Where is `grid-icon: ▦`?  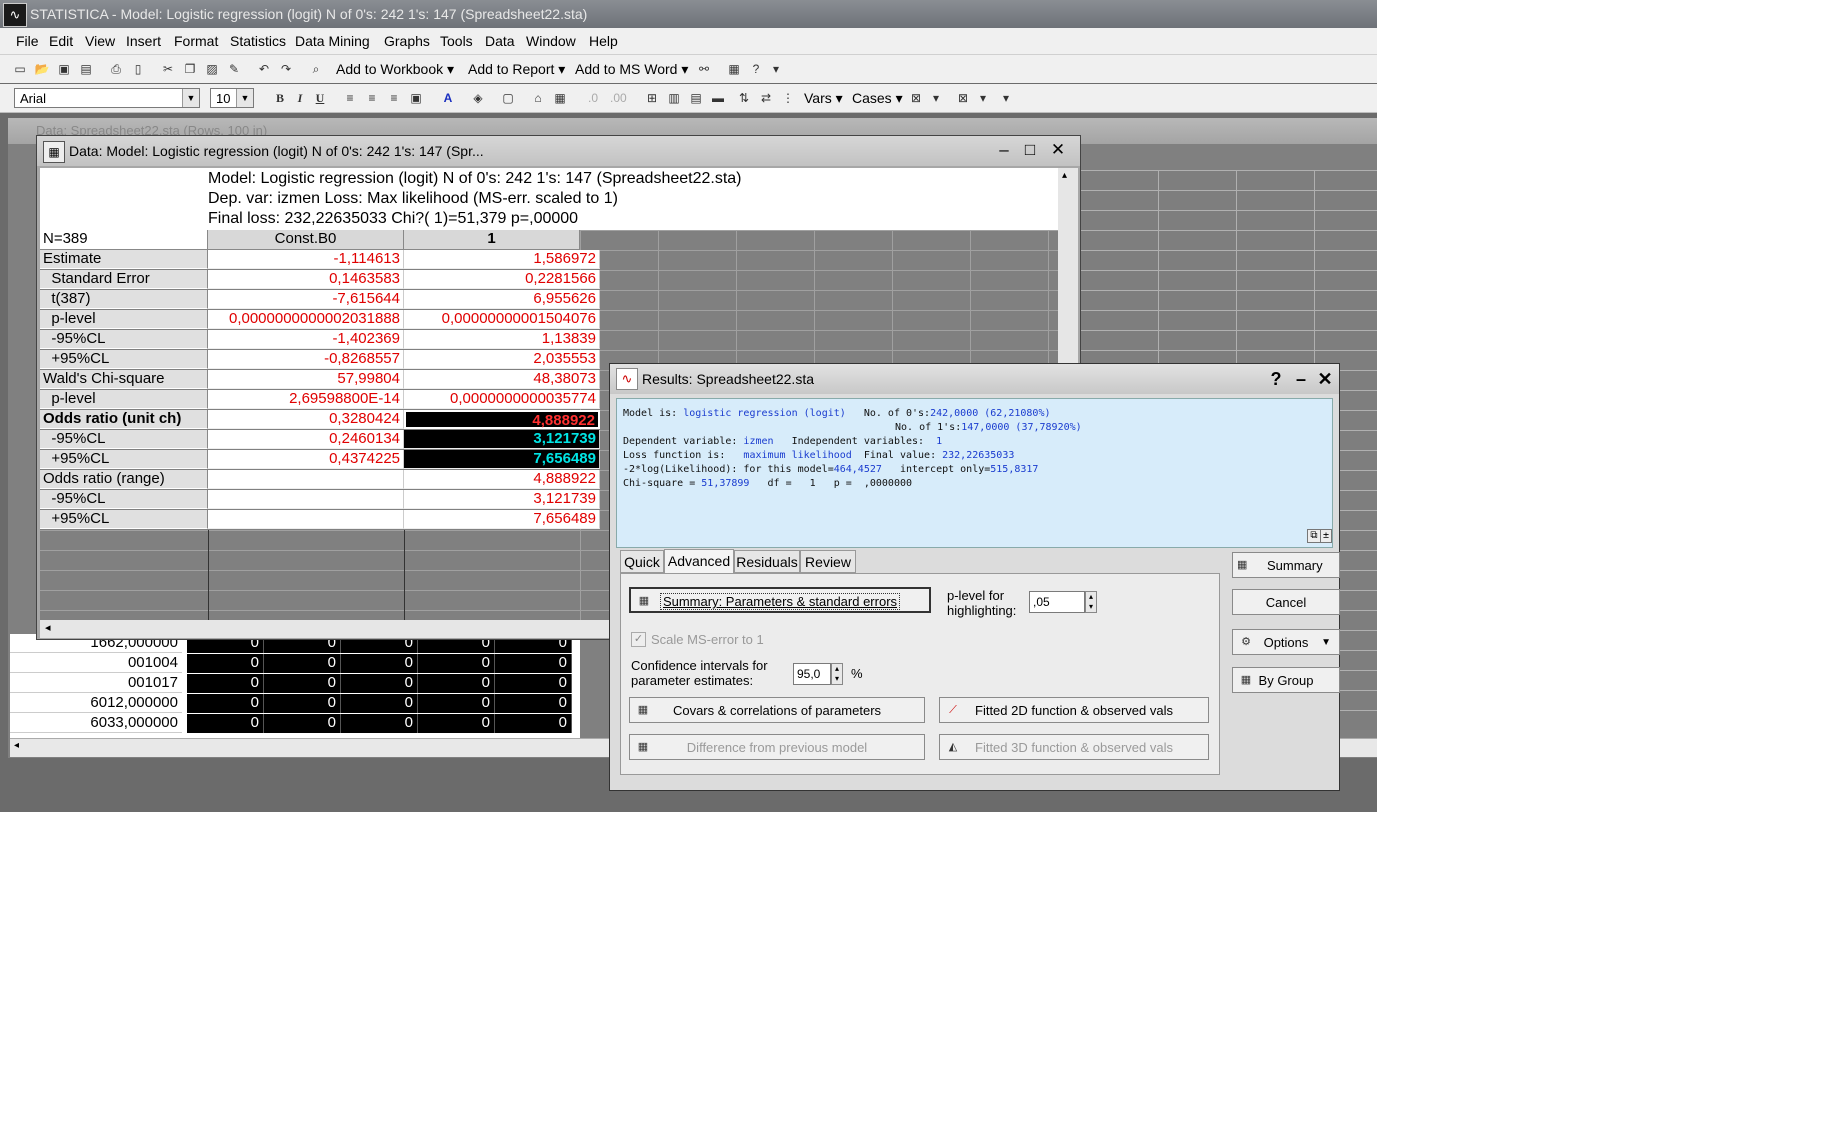
grid-icon: ▦ is located at coordinates (560, 98).